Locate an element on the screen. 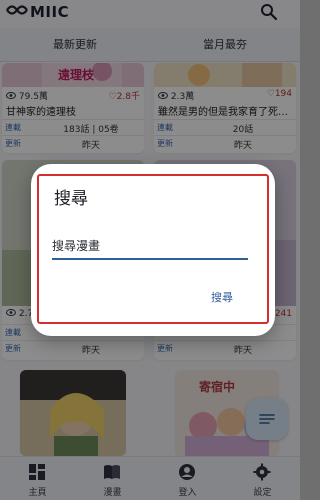 The image size is (320, 500). search-submit-button: 搜尋 is located at coordinates (222, 298).